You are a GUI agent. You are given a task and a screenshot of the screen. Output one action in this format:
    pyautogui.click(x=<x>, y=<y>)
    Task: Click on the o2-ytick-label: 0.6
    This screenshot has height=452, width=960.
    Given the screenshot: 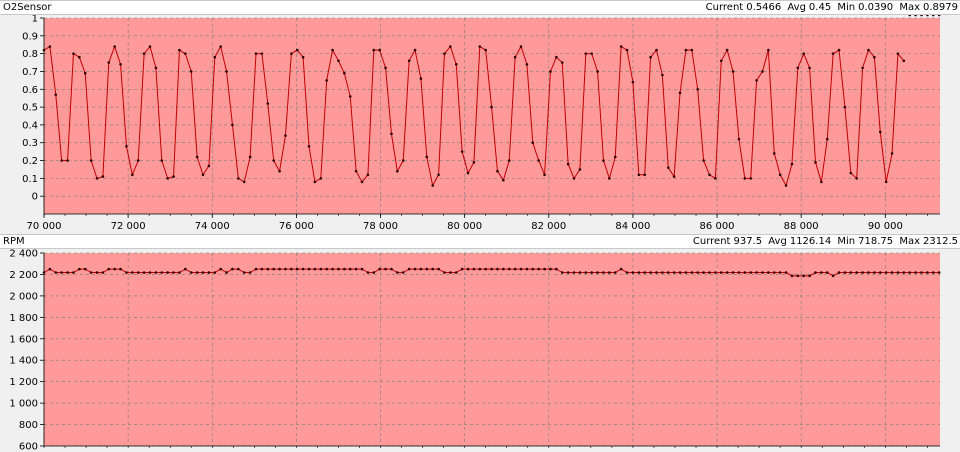 What is the action you would take?
    pyautogui.click(x=30, y=90)
    